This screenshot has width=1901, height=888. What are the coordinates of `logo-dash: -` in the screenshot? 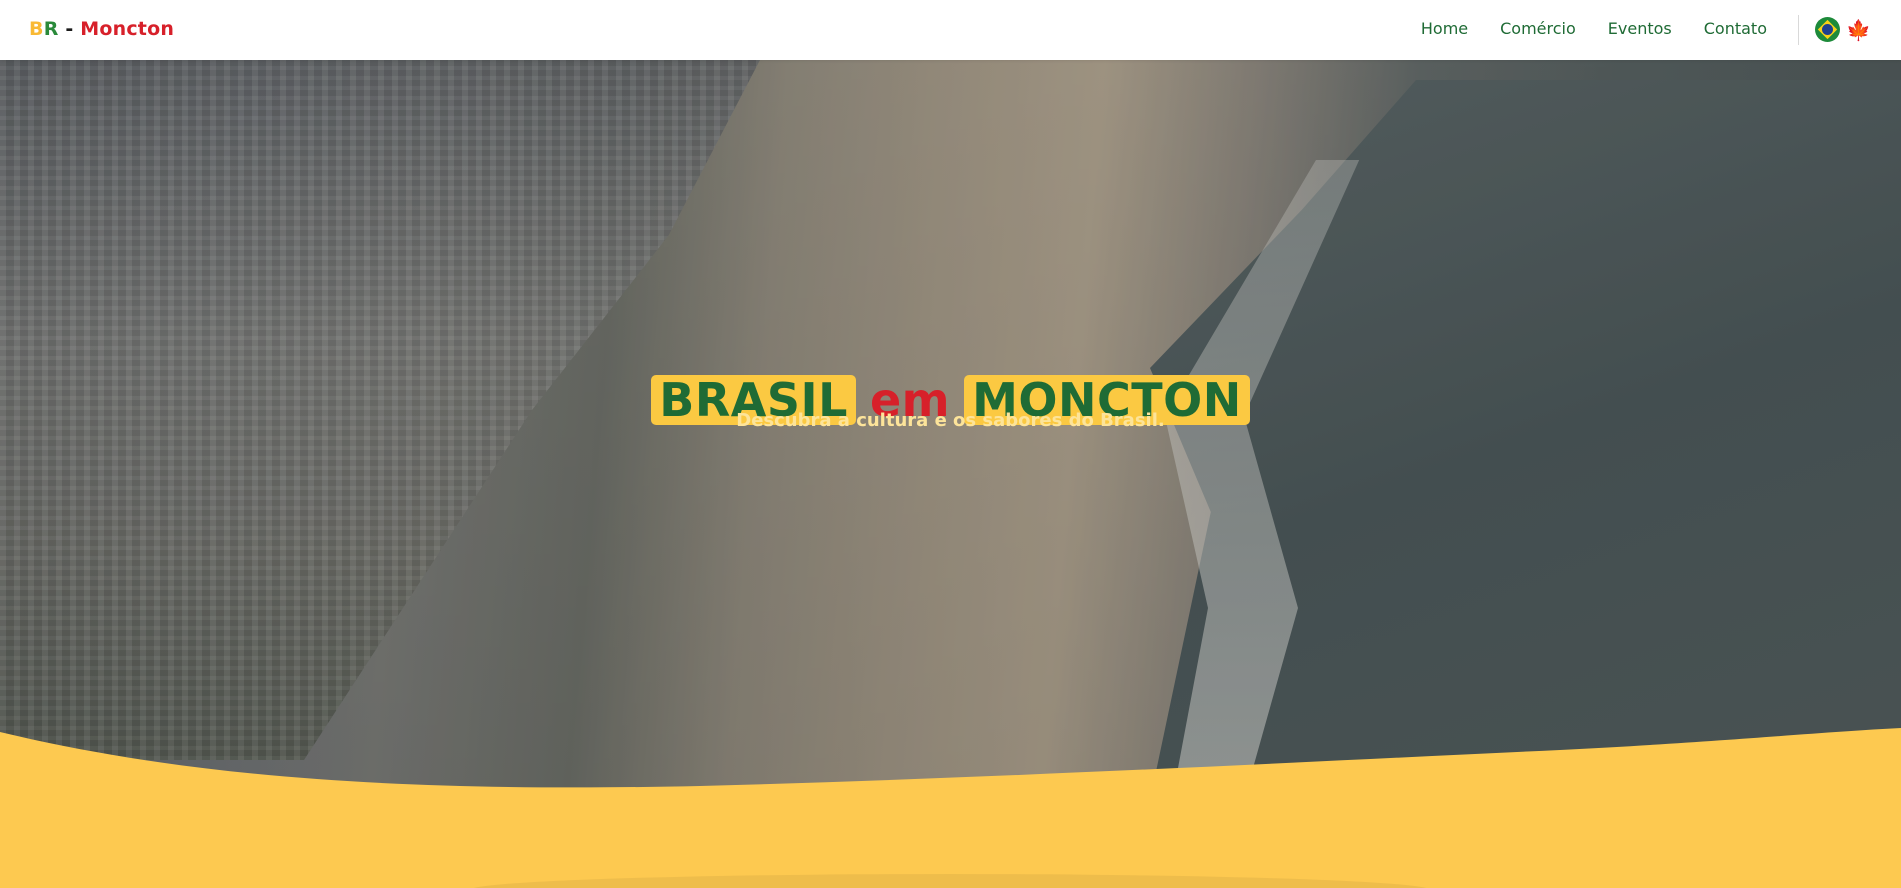 It's located at (69, 29).